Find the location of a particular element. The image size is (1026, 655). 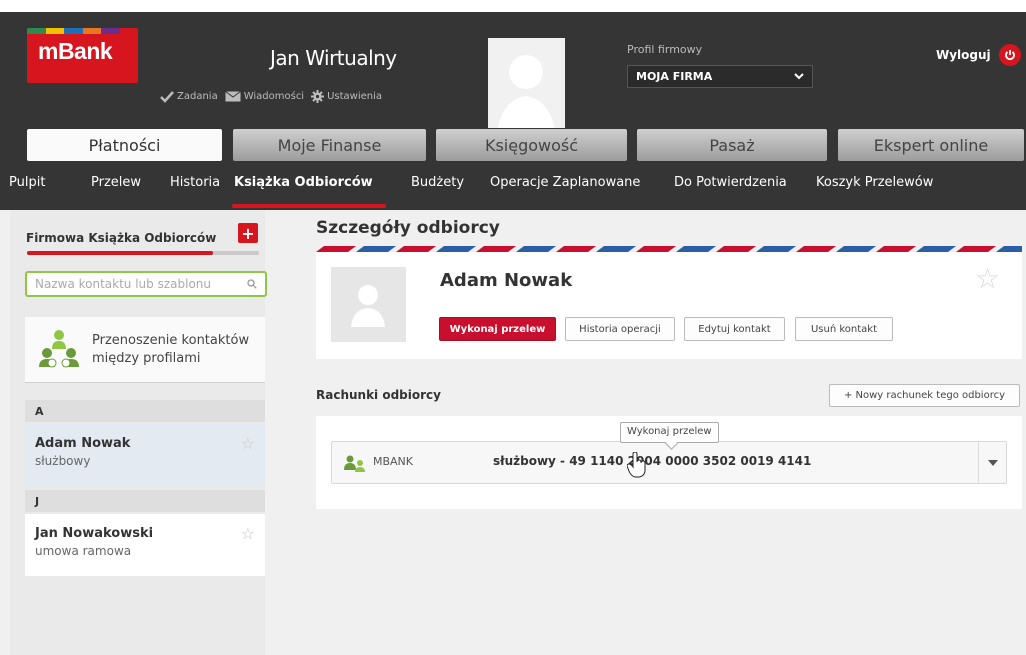

settings-label: Ustawienia is located at coordinates (355, 96).